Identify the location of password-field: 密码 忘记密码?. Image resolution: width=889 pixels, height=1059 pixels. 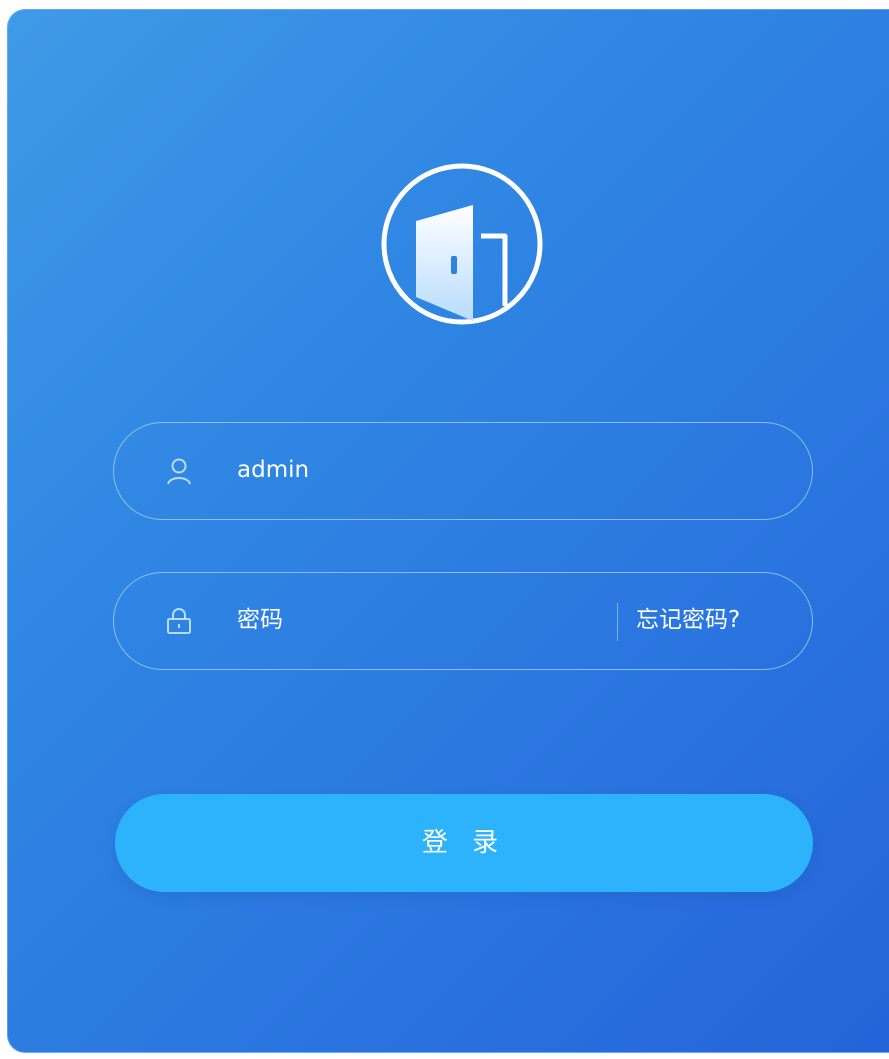
(463, 621).